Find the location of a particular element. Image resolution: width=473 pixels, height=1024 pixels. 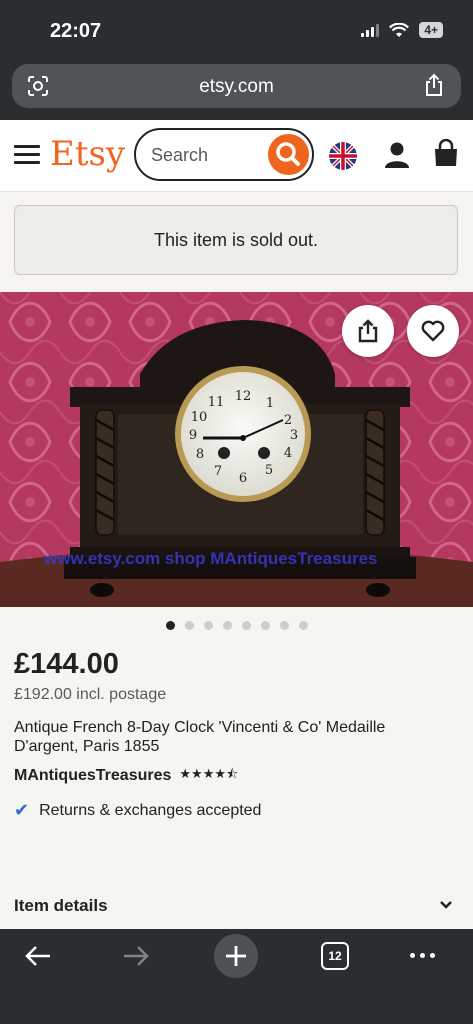

user-icon is located at coordinates (397, 155).